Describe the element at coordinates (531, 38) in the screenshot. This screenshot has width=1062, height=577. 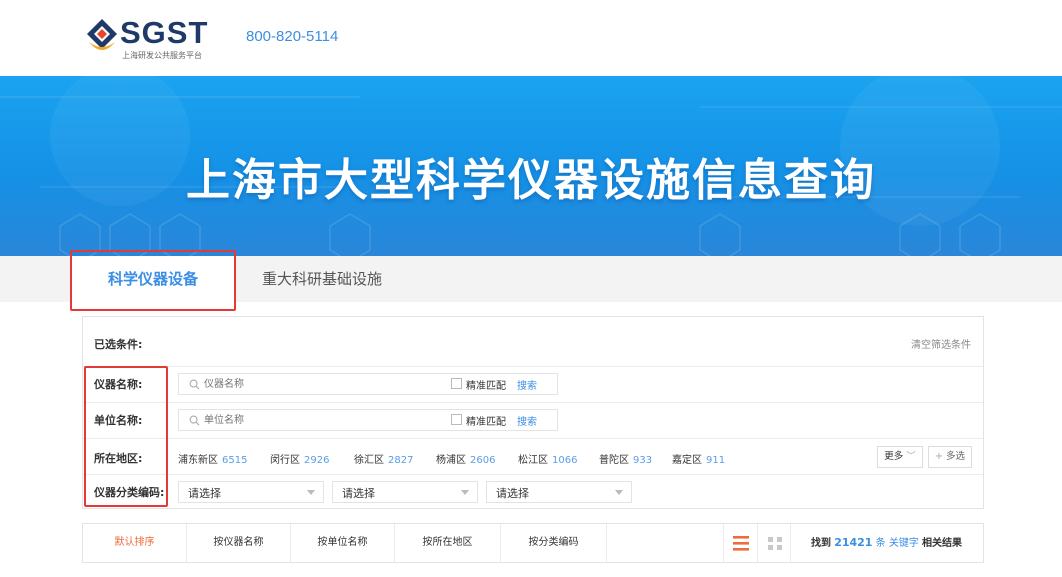
I see `site-header: SGST 上海研发公共服务平台 800-820-5114` at that location.